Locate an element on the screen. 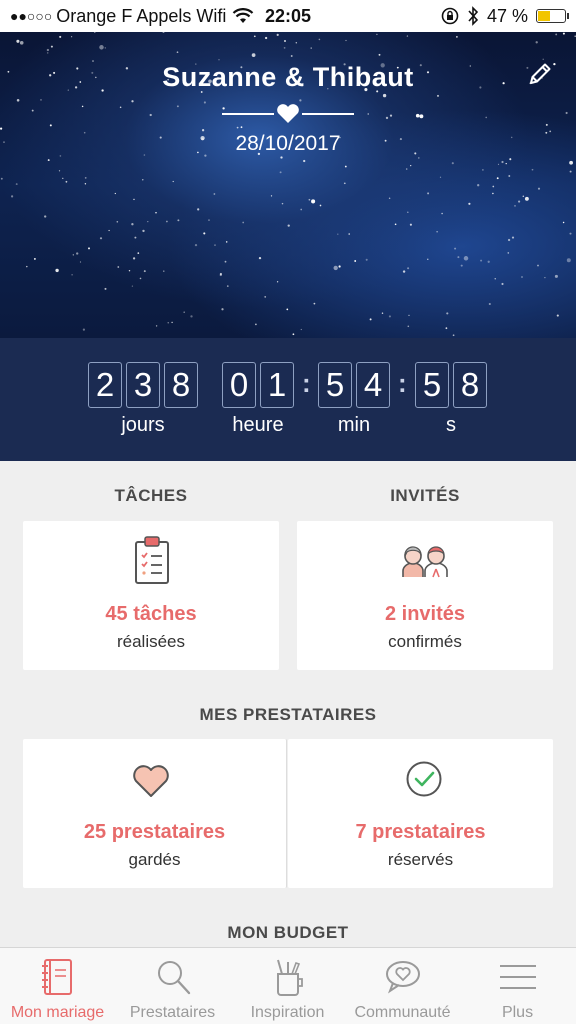 The height and width of the screenshot is (1024, 576). countdown-hours-label: heure is located at coordinates (258, 425).